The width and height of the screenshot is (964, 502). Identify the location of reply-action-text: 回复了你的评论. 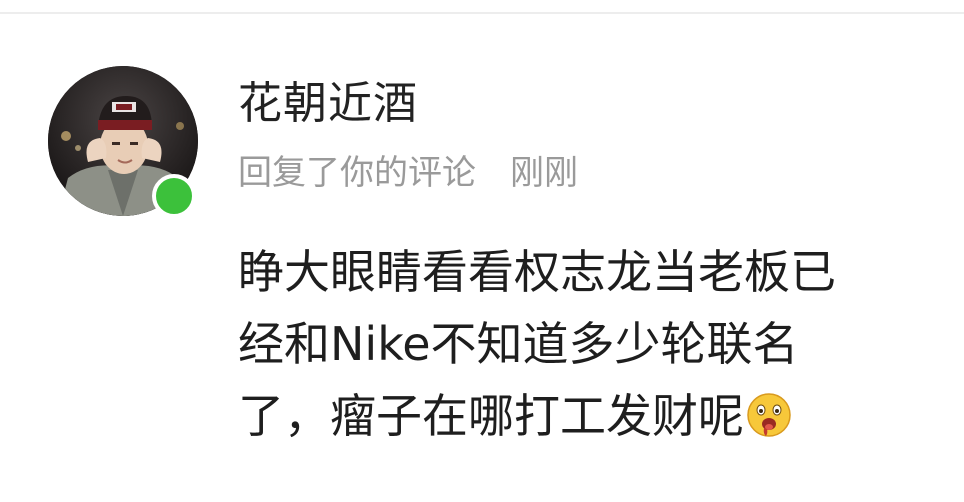
(357, 173).